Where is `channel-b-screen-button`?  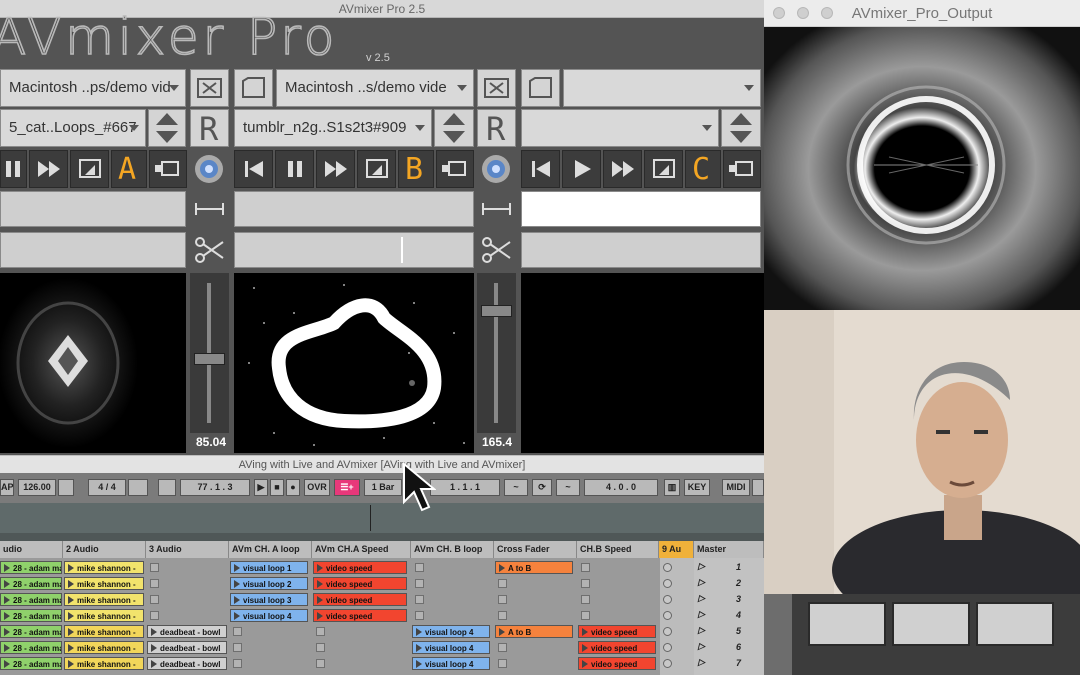 channel-b-screen-button is located at coordinates (455, 169).